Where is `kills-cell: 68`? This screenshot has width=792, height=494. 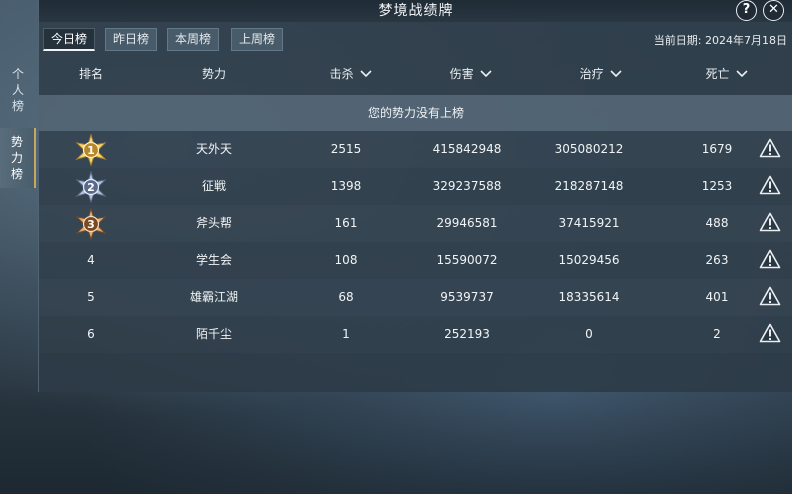 kills-cell: 68 is located at coordinates (346, 297).